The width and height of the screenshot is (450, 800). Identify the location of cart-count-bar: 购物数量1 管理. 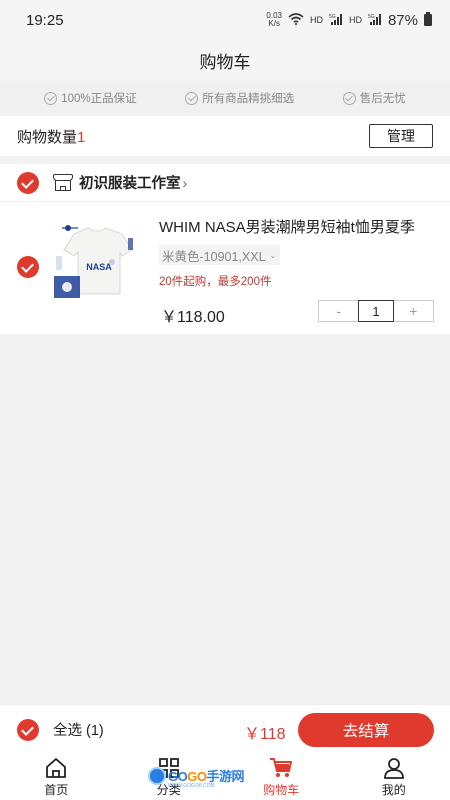
(225, 136).